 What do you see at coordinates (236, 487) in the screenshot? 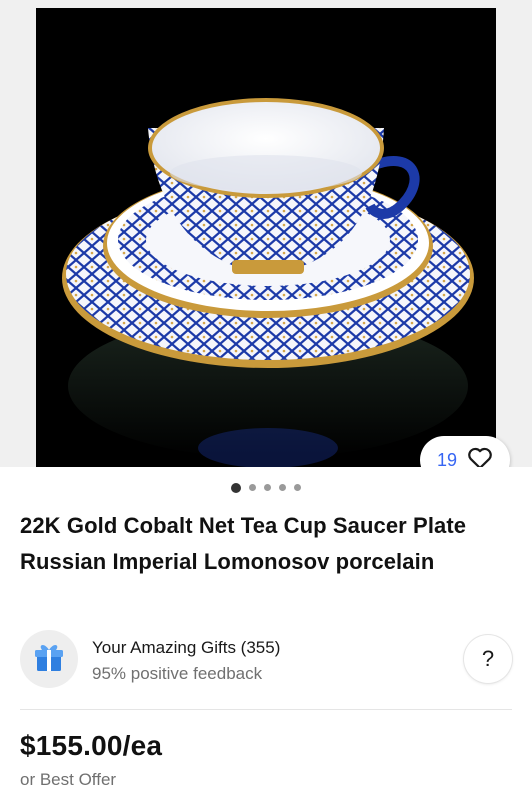
I see `pagination-dot-active` at bounding box center [236, 487].